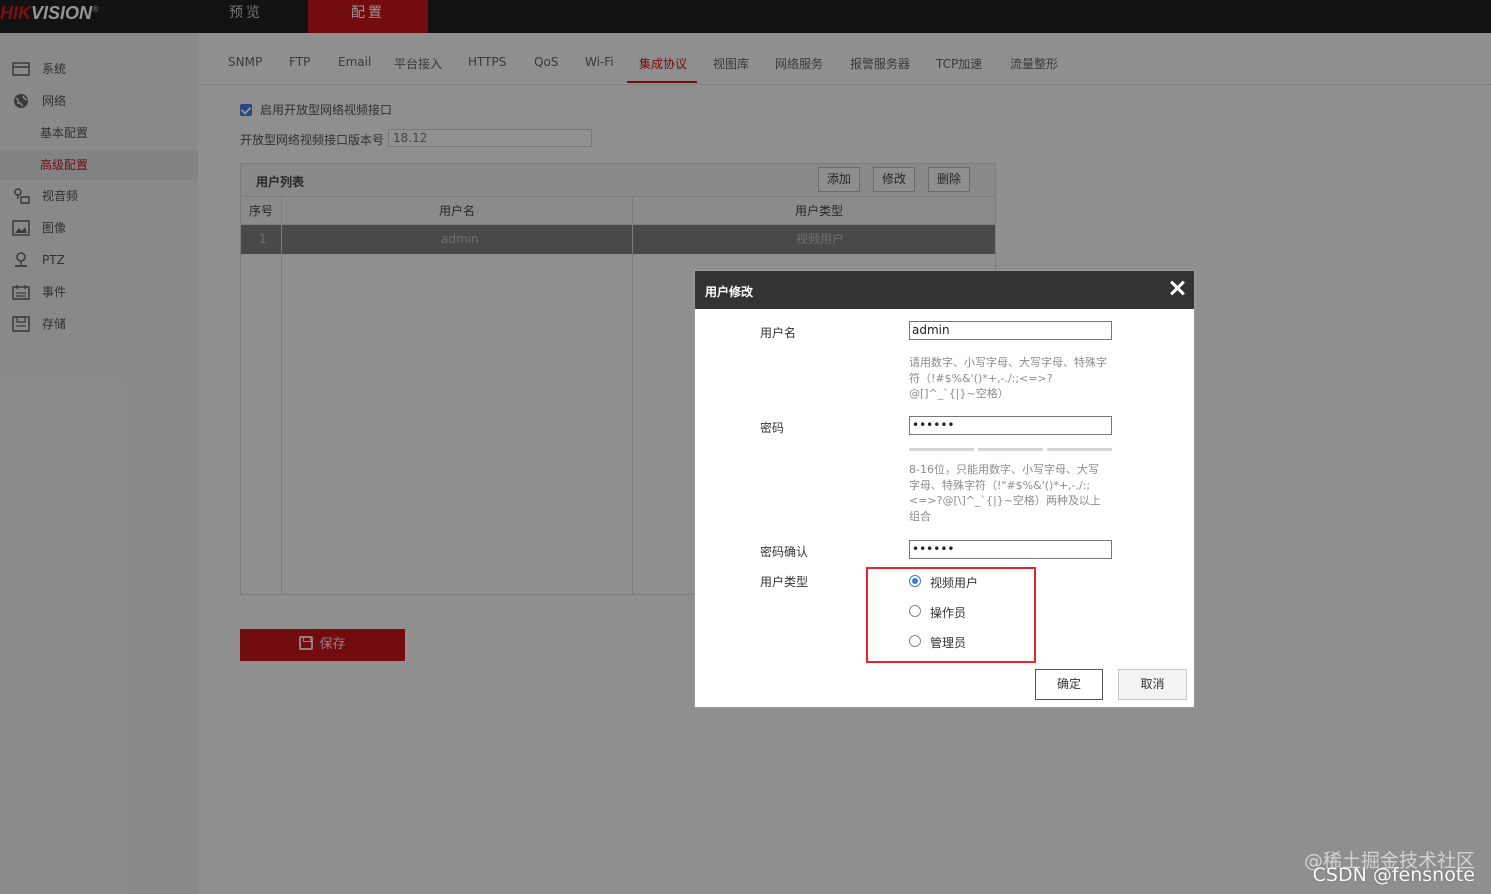 The width and height of the screenshot is (1491, 894). What do you see at coordinates (1079, 449) in the screenshot?
I see `password-strength-bar-strong` at bounding box center [1079, 449].